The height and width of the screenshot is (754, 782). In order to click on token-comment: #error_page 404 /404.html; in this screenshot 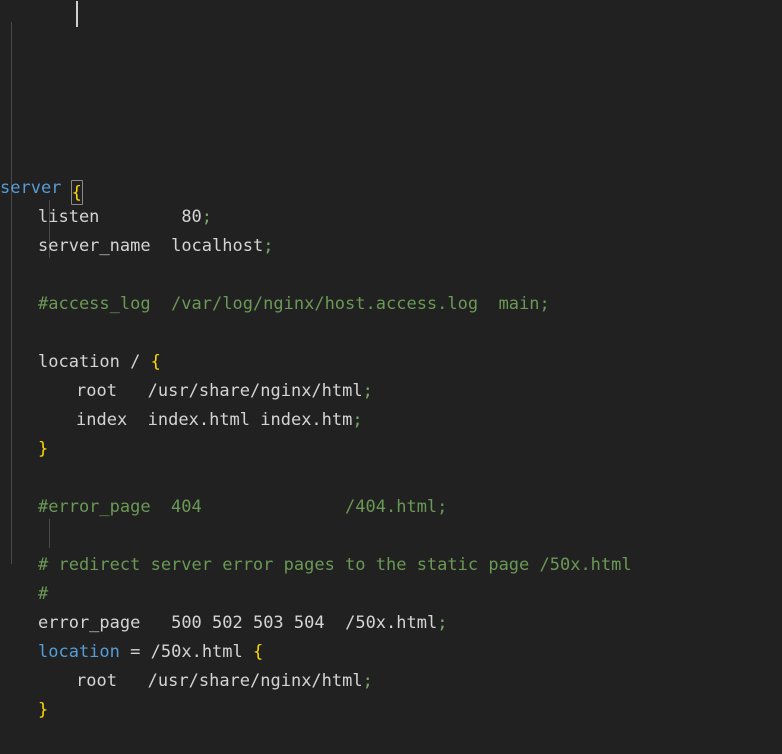, I will do `click(243, 507)`.